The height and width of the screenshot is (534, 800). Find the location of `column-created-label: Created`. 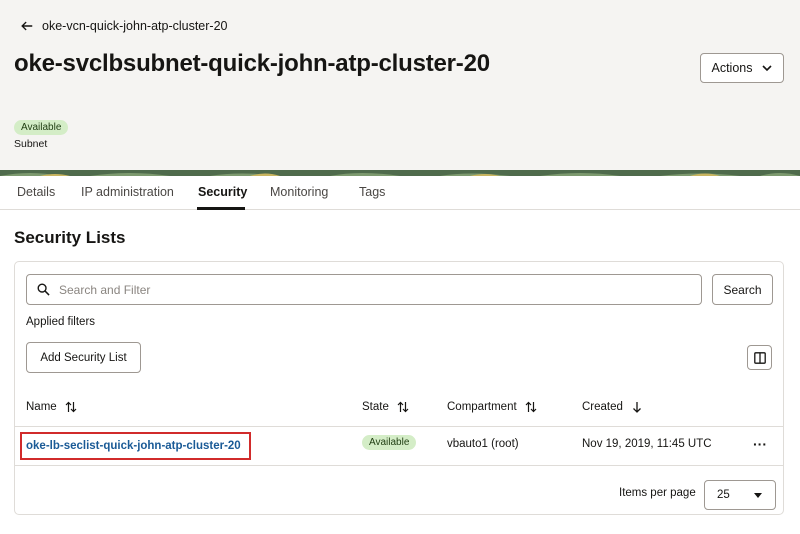

column-created-label: Created is located at coordinates (602, 407).